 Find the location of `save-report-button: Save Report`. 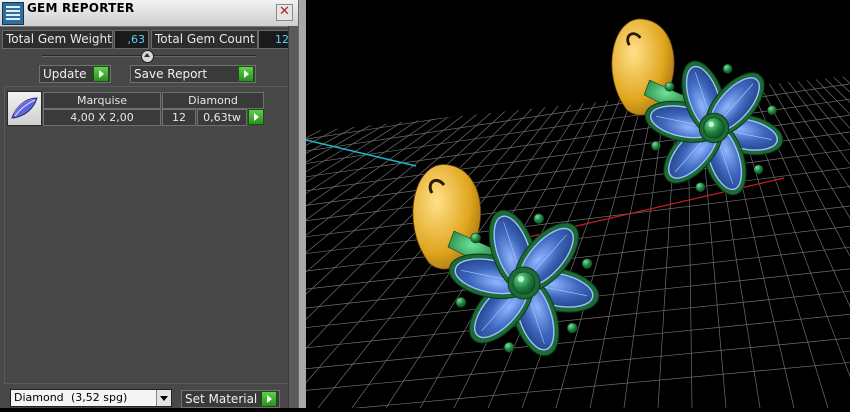

save-report-button: Save Report is located at coordinates (193, 74).